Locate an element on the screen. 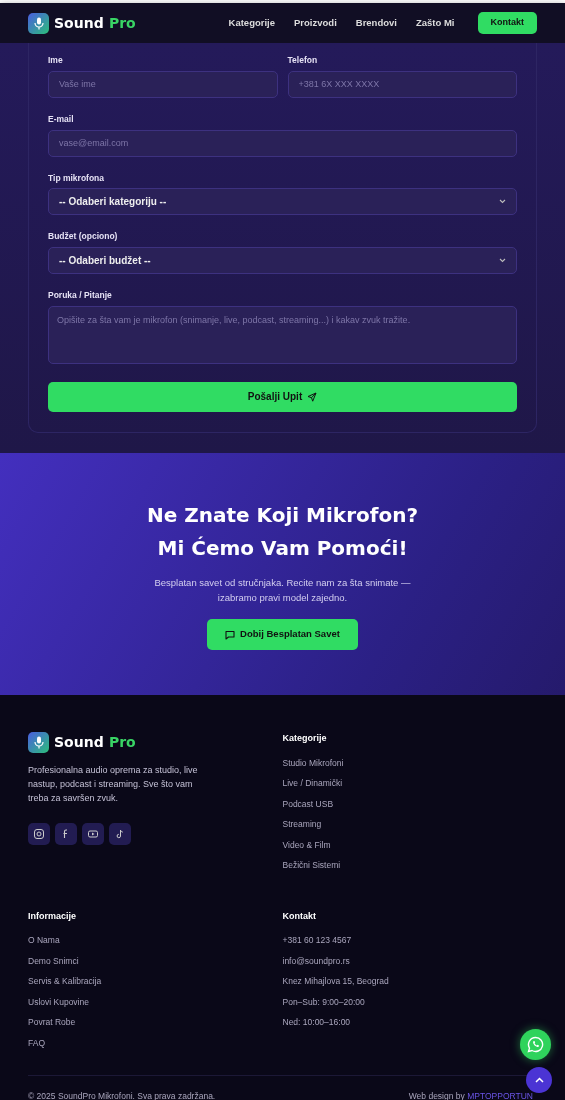 The height and width of the screenshot is (1100, 565). footer-link: Pon–Sub: 9:00–20:00 is located at coordinates (323, 1001).